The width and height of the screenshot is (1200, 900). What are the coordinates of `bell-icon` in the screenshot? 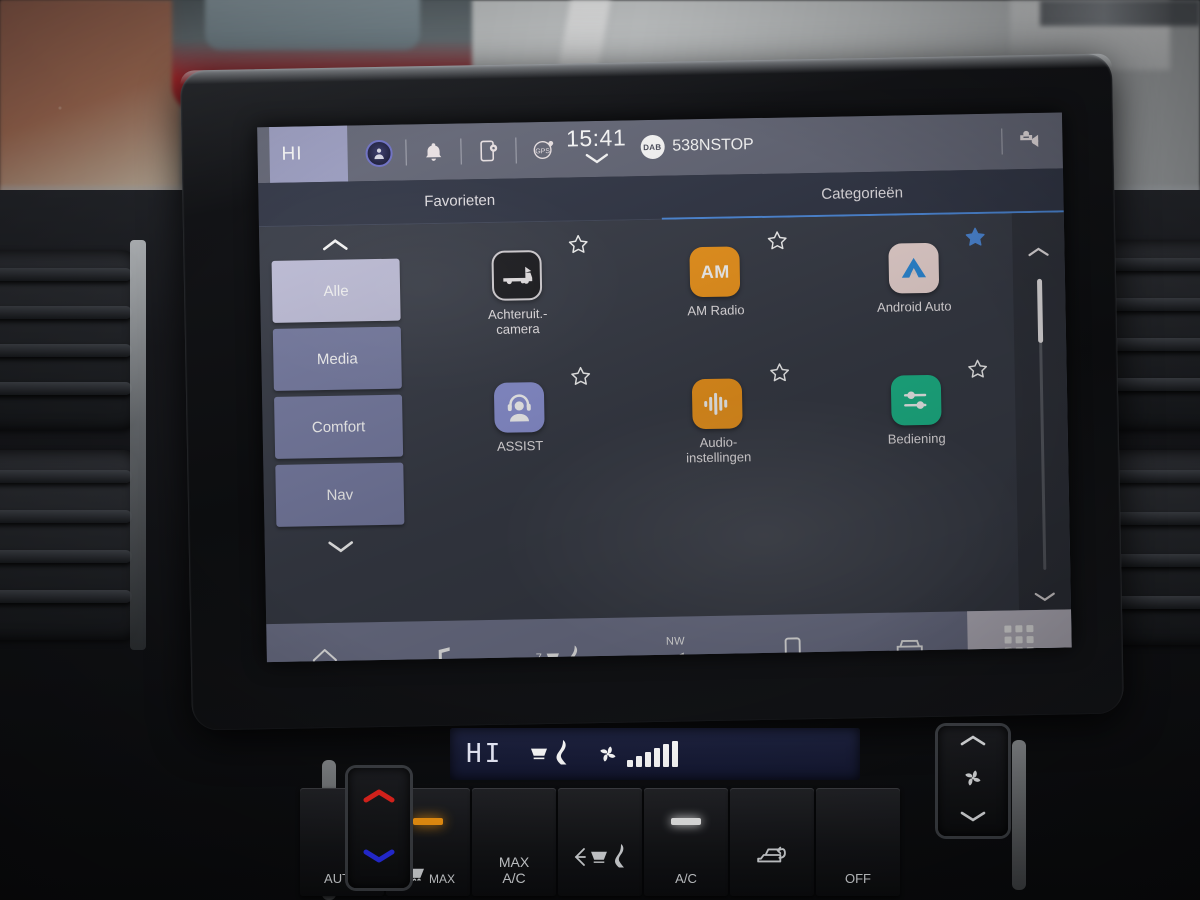 It's located at (433, 152).